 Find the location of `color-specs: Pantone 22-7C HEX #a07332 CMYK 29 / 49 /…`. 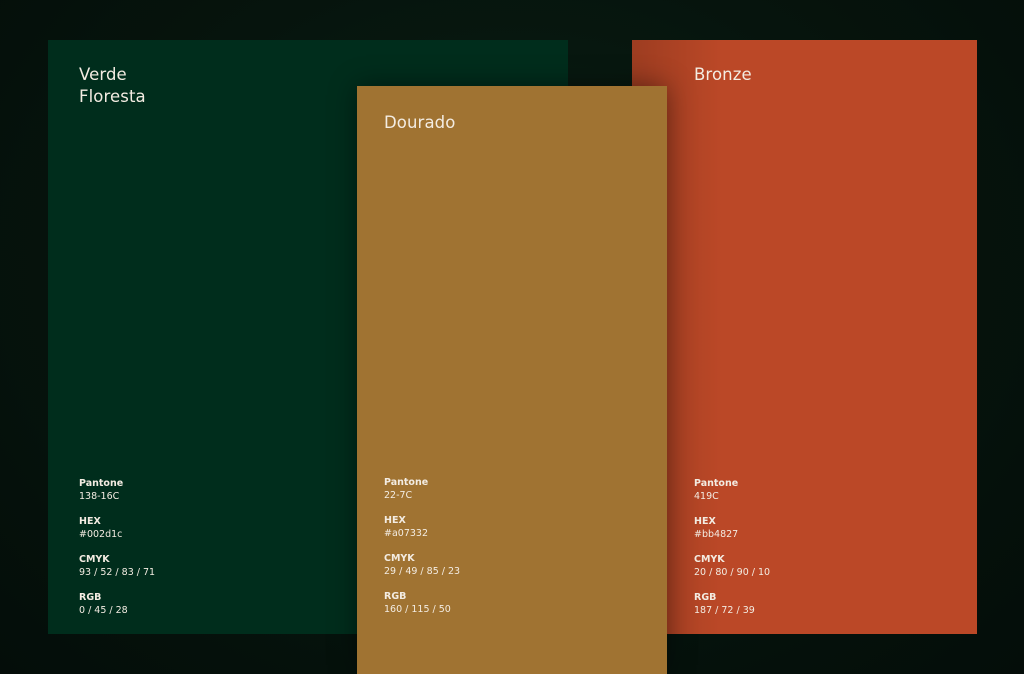

color-specs: Pantone 22-7C HEX #a07332 CMYK 29 / 49 /… is located at coordinates (422, 552).